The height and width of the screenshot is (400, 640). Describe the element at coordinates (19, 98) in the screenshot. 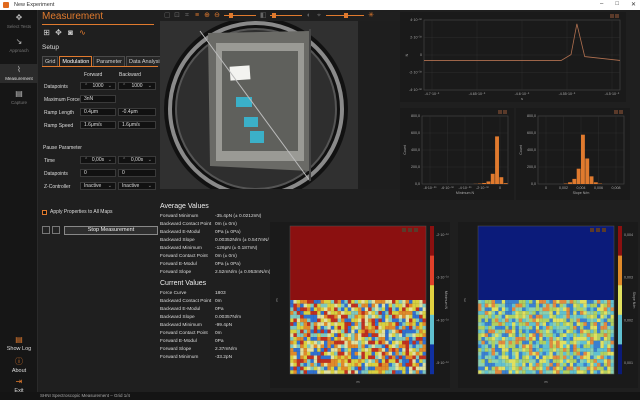

I see `sidebar-item-capture: ▤ Capture` at that location.